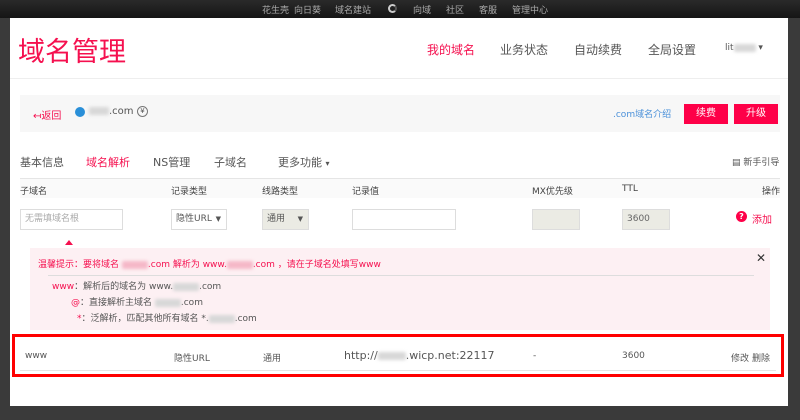  I want to click on nav-auto-renew: 自动续费, so click(598, 49).